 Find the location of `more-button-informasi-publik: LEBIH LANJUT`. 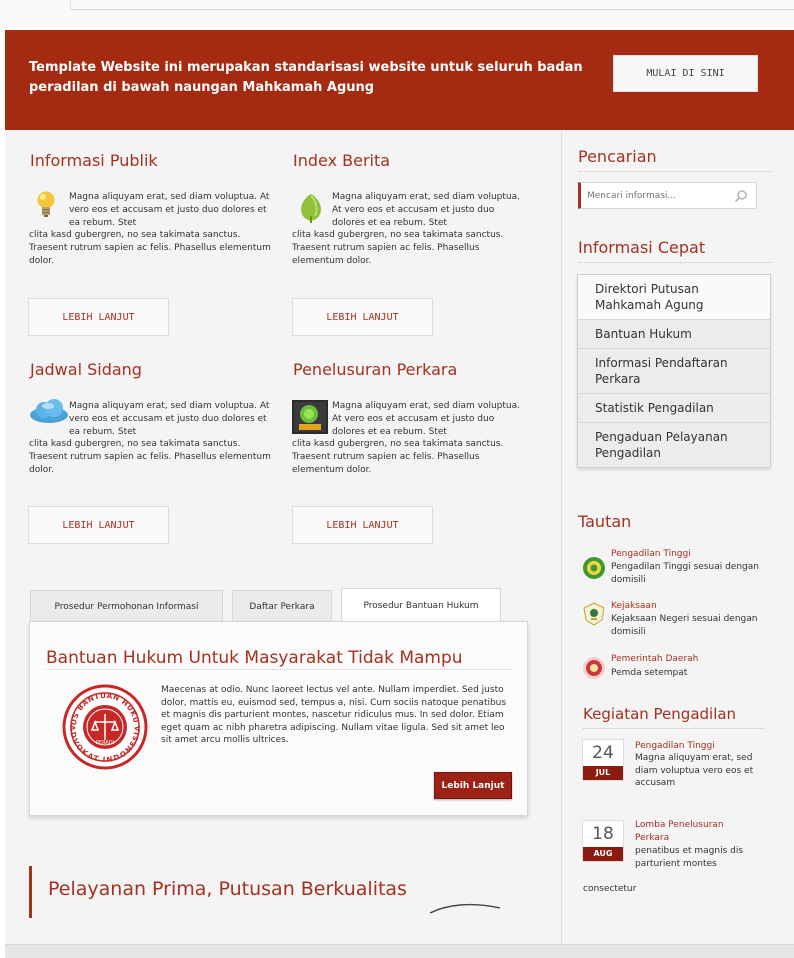

more-button-informasi-publik: LEBIH LANJUT is located at coordinates (98, 317).